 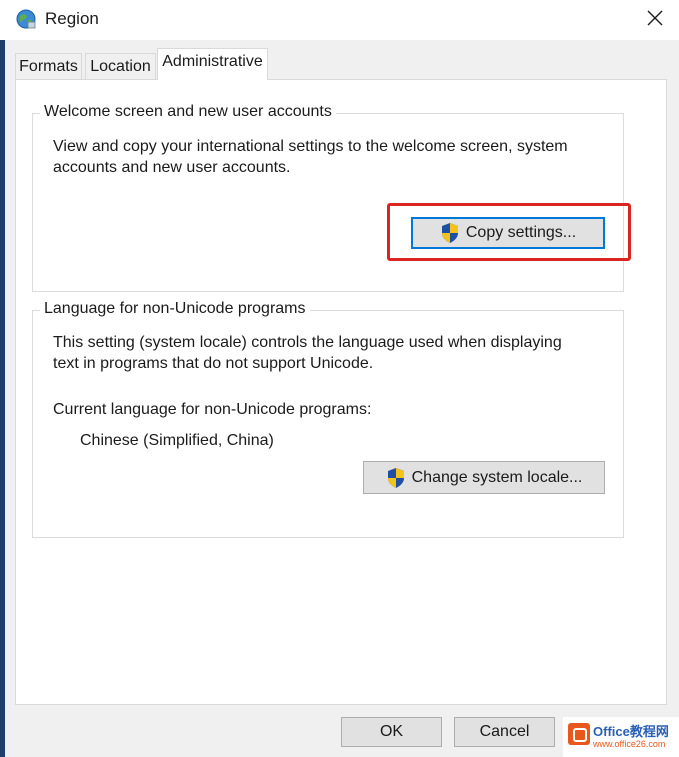 I want to click on globe-icon, so click(x=26, y=19).